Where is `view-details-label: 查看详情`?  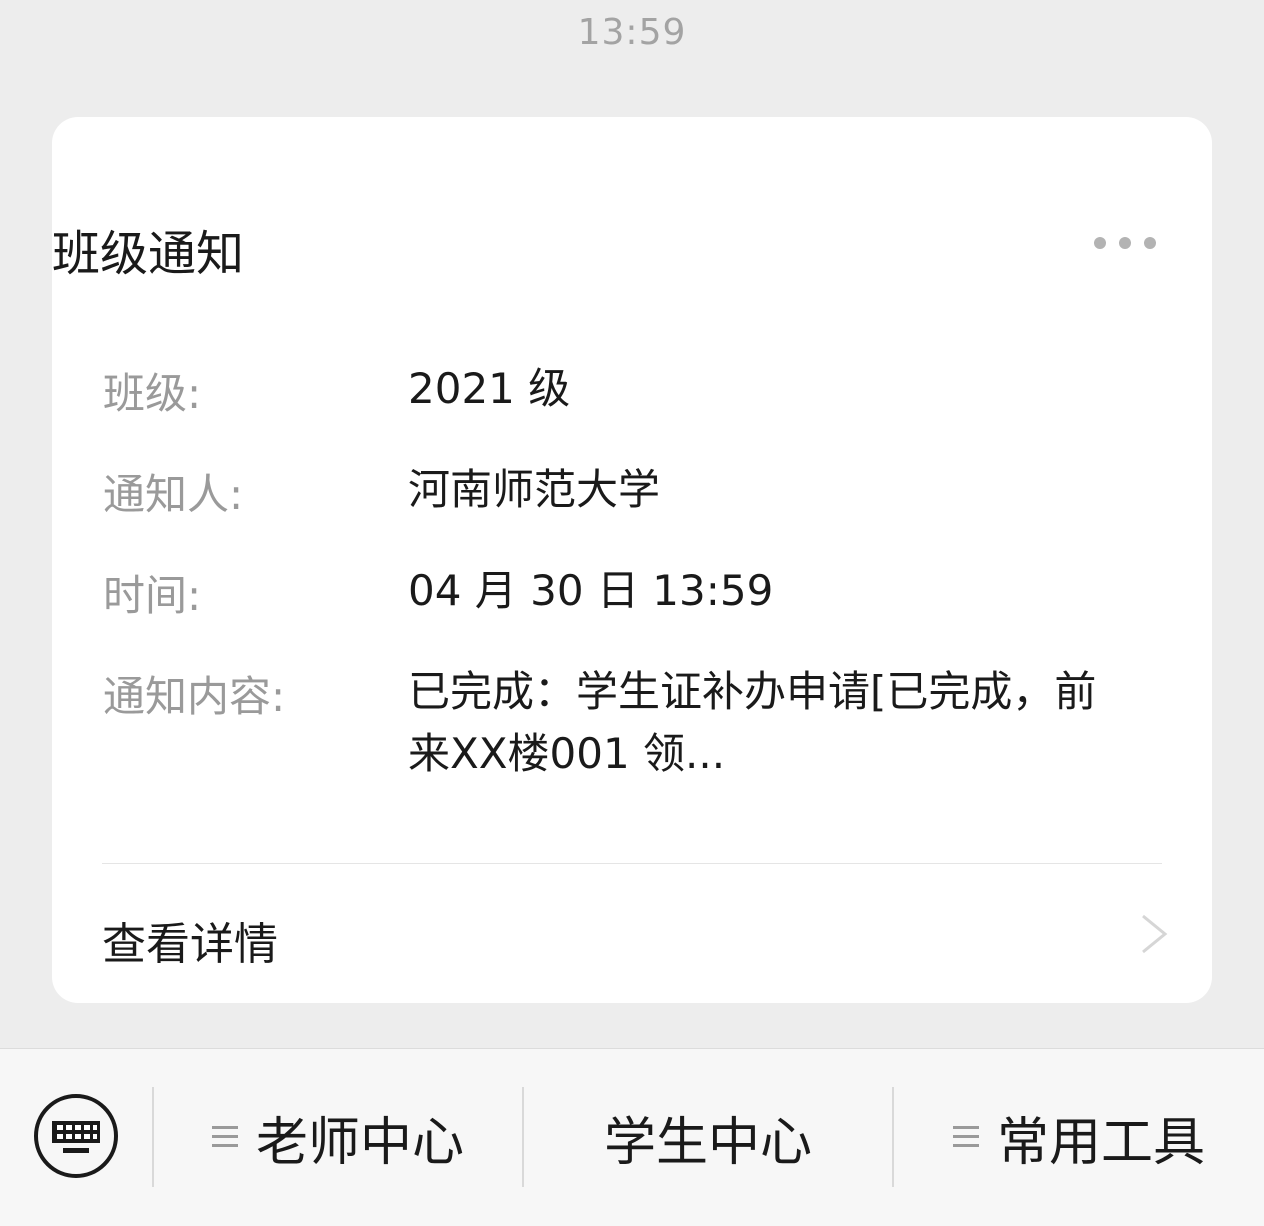
view-details-label: 查看详情 is located at coordinates (190, 944).